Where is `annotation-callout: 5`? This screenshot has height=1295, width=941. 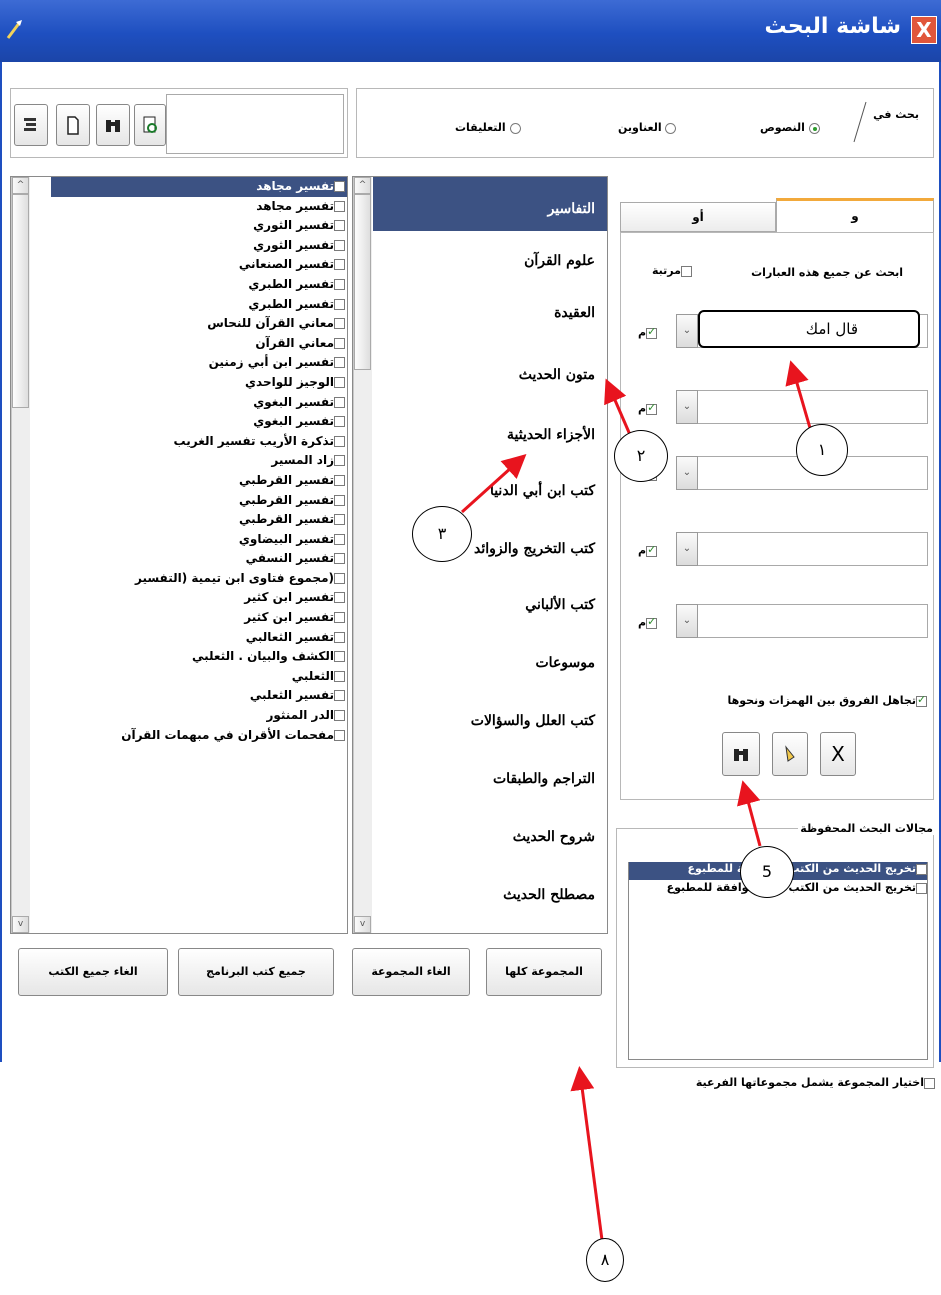
annotation-callout: 5 is located at coordinates (767, 872).